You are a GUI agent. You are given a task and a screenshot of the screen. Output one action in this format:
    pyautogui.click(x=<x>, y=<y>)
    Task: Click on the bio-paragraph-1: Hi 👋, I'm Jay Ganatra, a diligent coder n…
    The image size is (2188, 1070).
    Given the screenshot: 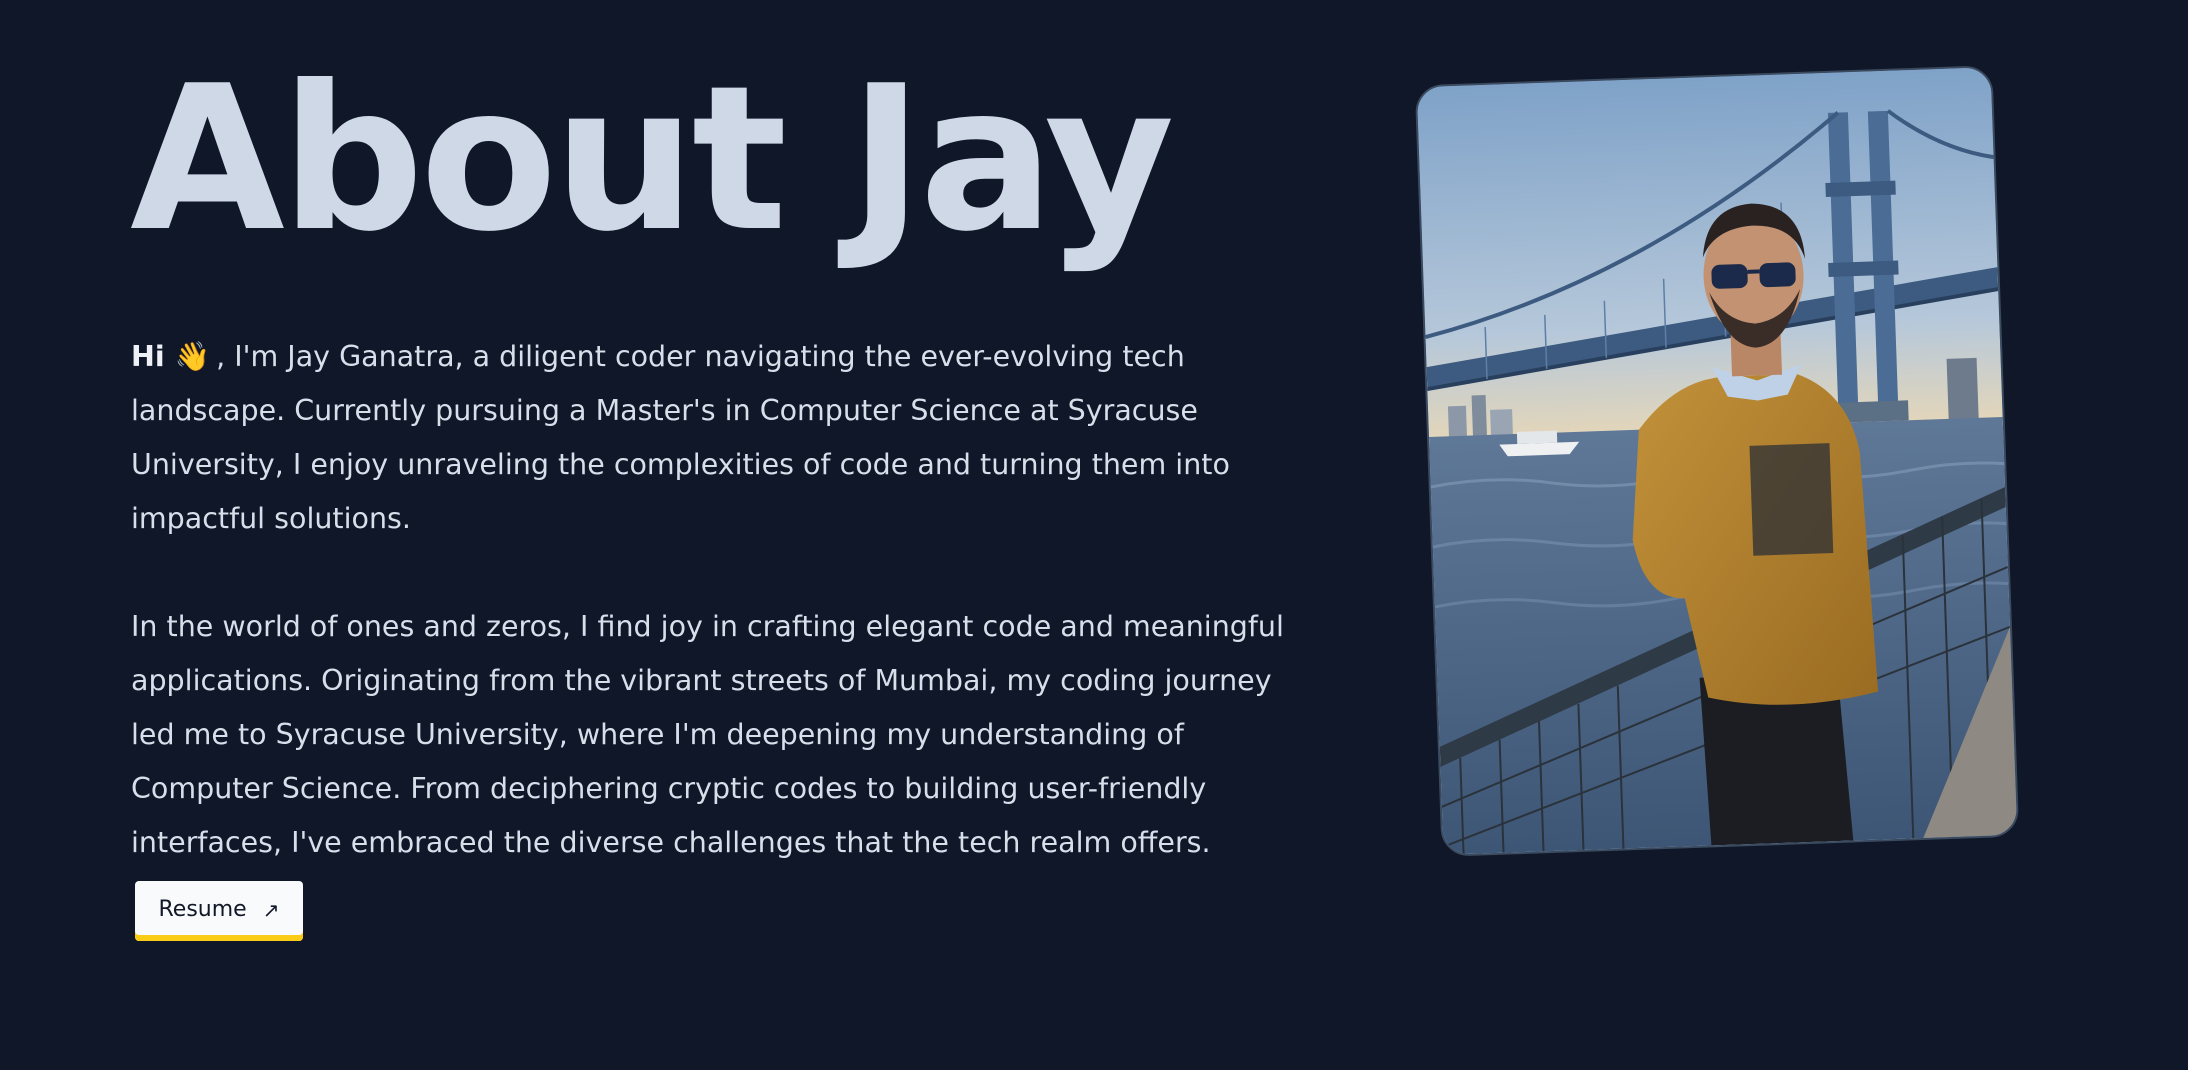 What is the action you would take?
    pyautogui.click(x=711, y=438)
    